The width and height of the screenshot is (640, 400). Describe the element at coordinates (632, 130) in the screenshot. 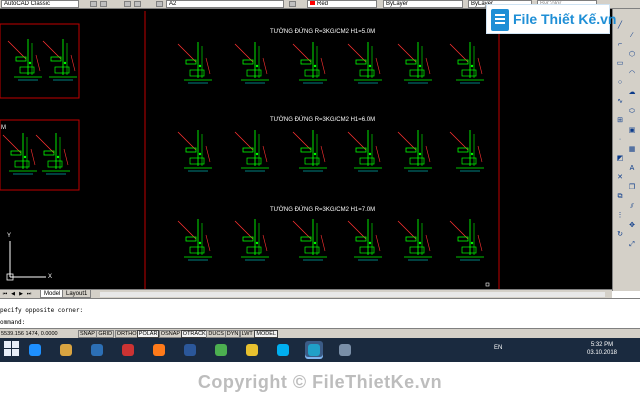

I see `make-block-icon: ▣` at that location.